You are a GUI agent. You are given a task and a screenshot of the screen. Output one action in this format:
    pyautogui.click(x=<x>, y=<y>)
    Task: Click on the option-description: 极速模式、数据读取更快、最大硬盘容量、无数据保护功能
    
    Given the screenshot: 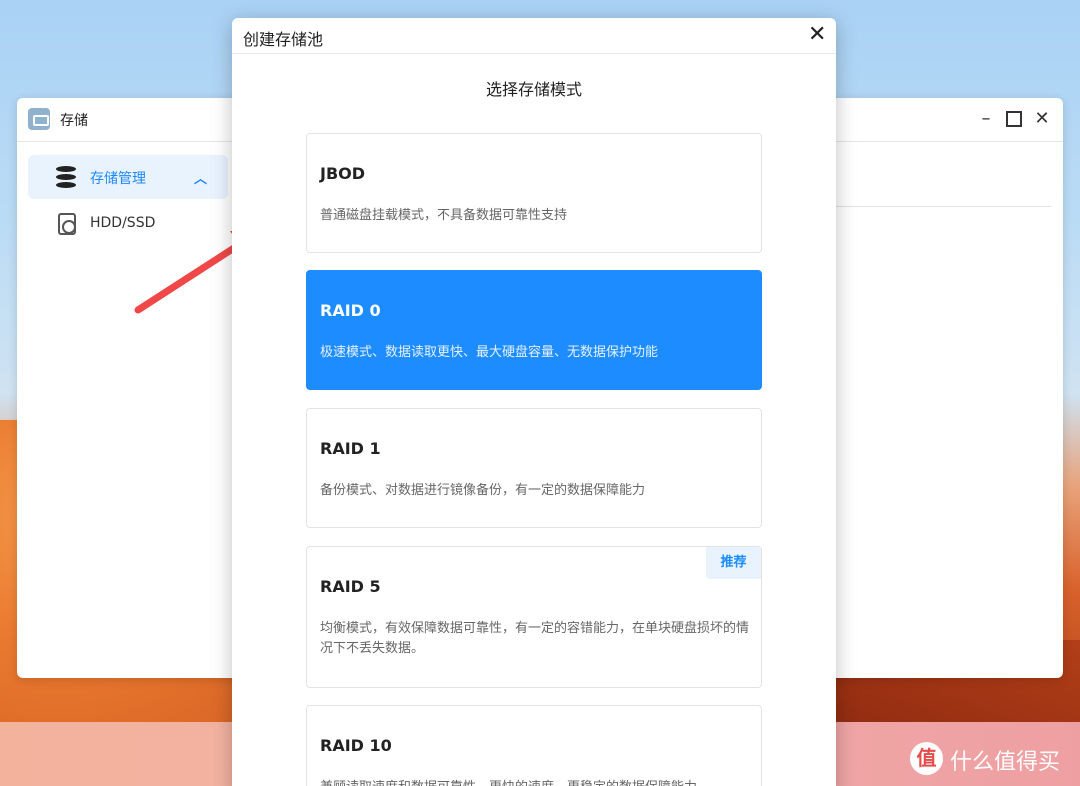 What is the action you would take?
    pyautogui.click(x=489, y=352)
    